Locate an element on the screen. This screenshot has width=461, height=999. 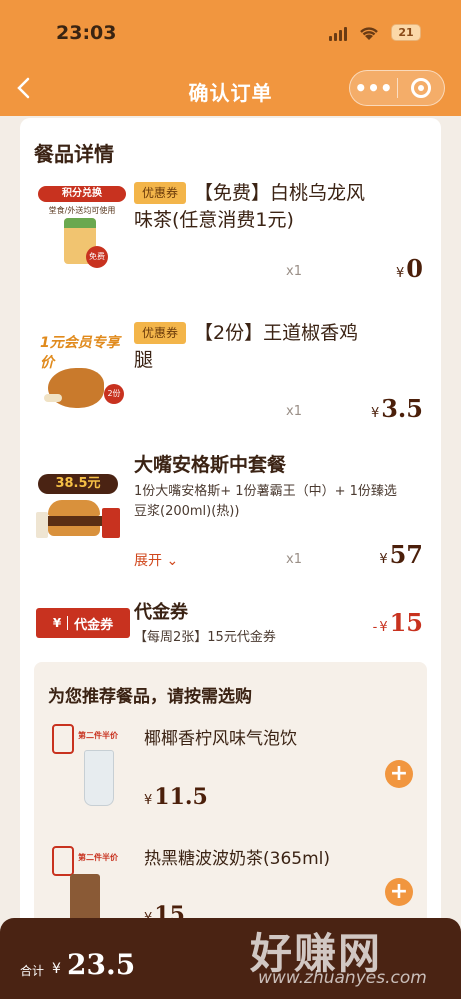
section-title: 餐品详情 is located at coordinates (74, 154).